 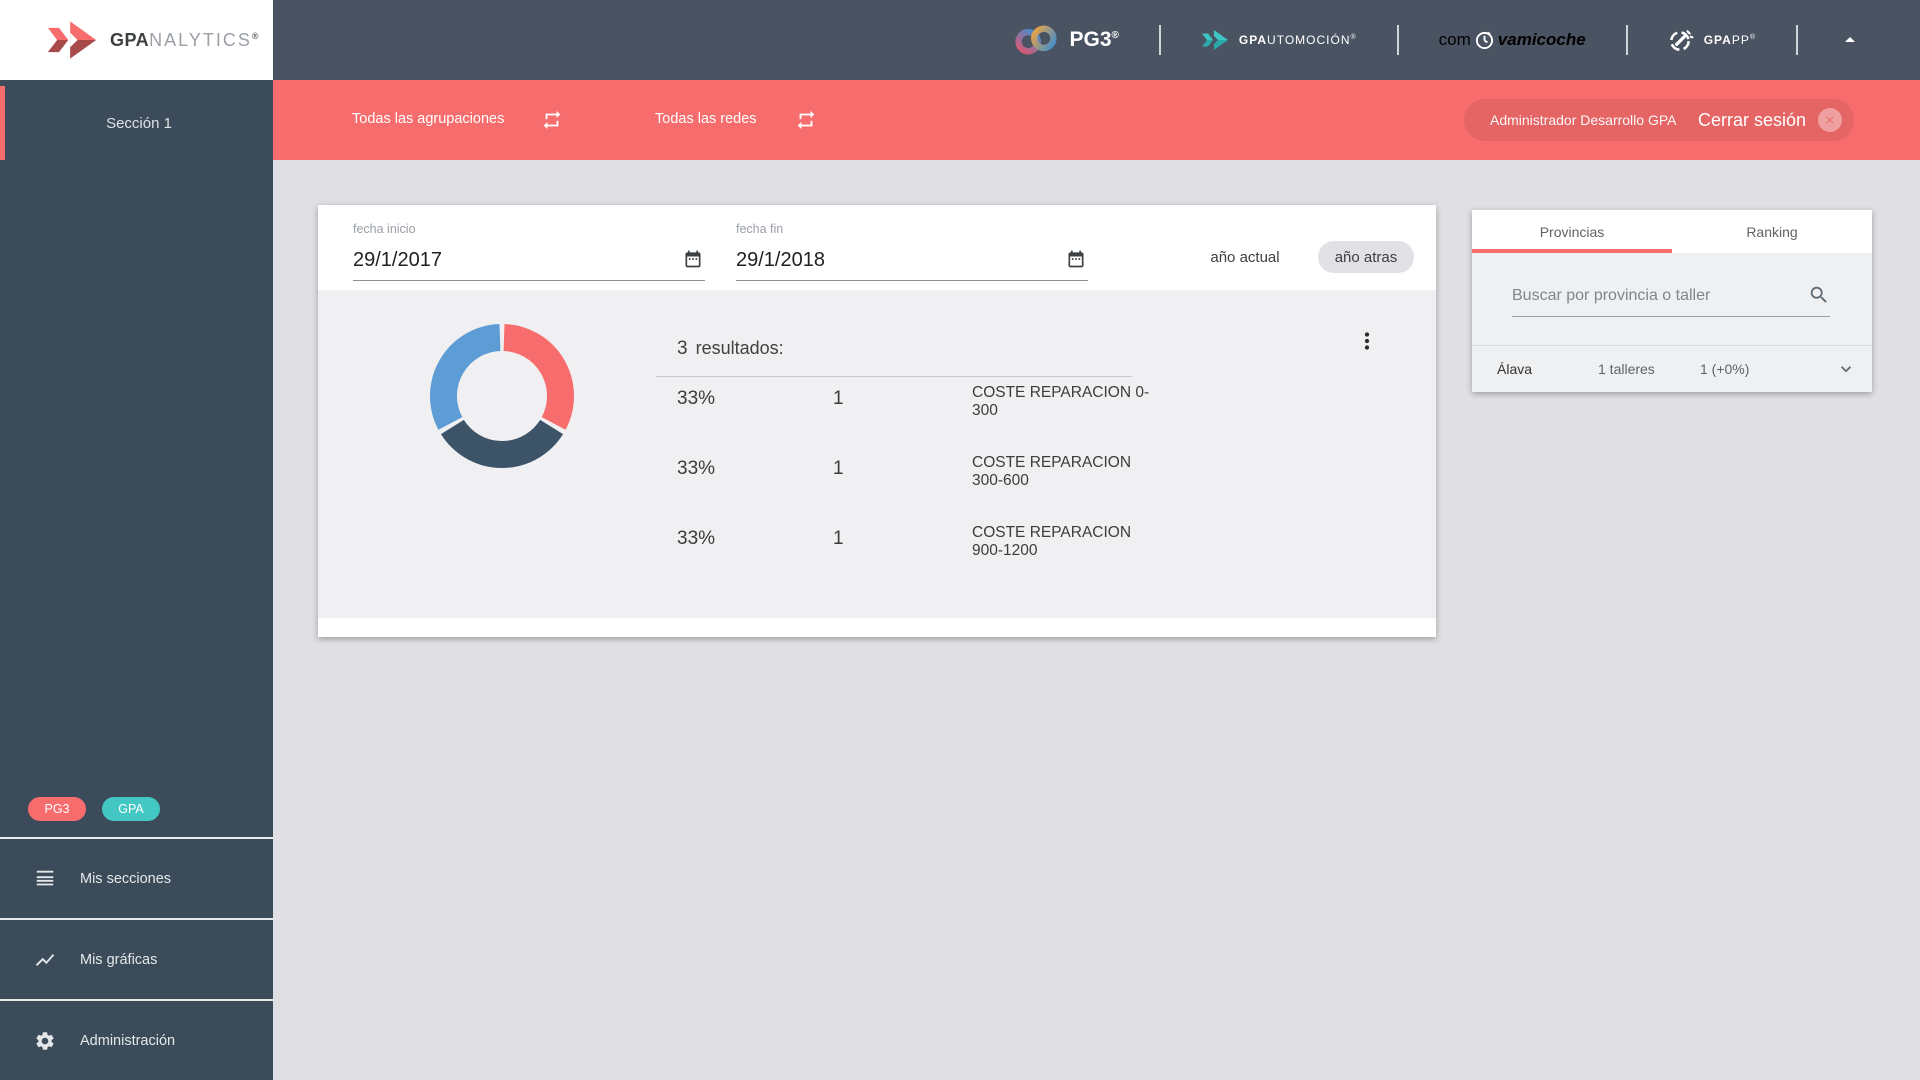 I want to click on comprovamicoche-logo: com vamicoche, so click(x=1512, y=39).